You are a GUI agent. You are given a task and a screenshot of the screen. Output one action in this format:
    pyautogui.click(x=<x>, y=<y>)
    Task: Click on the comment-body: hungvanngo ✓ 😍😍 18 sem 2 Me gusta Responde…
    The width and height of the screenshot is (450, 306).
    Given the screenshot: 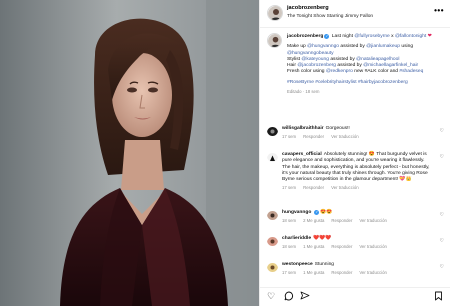 What is the action you would take?
    pyautogui.click(x=334, y=217)
    